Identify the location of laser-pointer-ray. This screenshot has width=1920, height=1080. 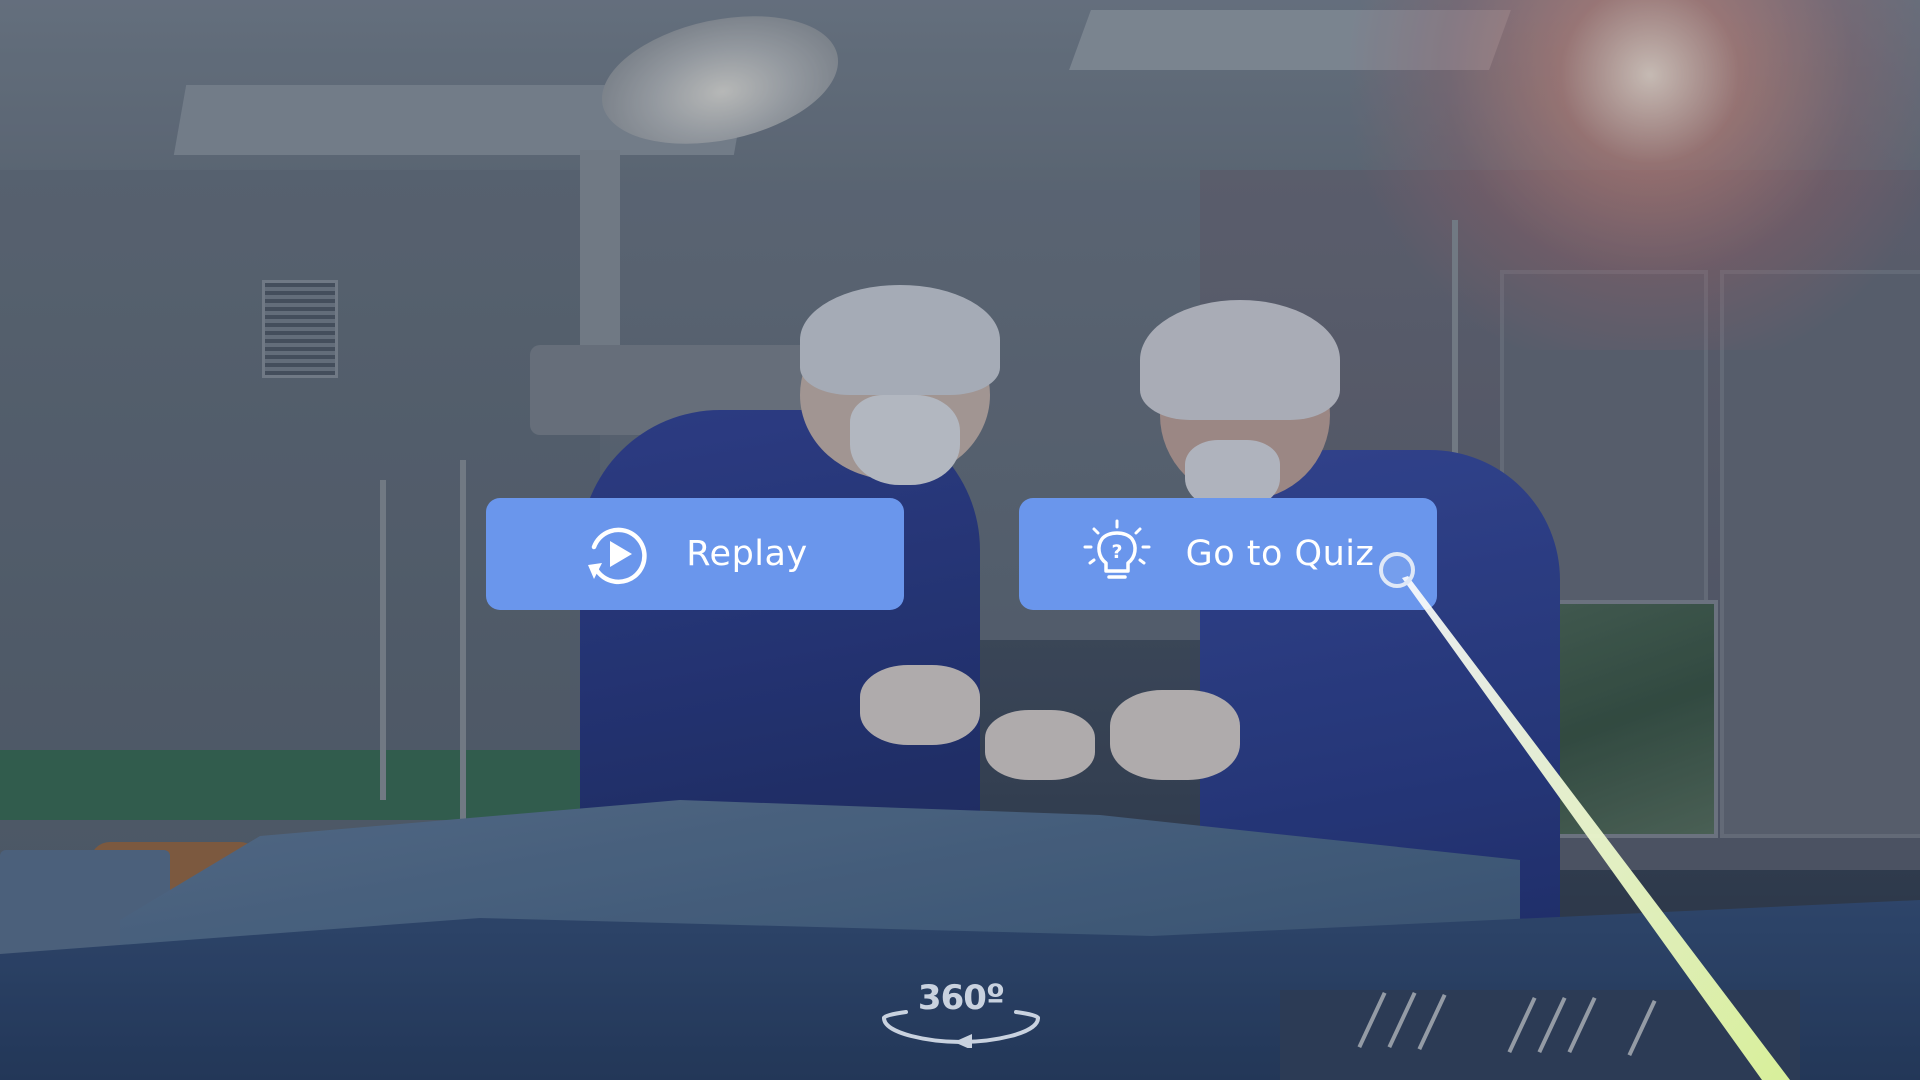
(1596, 828).